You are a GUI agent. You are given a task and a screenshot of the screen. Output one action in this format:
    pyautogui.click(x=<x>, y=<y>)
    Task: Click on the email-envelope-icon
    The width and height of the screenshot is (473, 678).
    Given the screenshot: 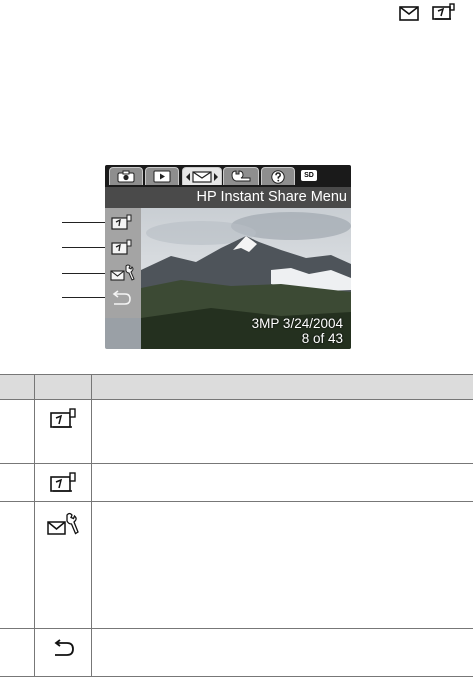 What is the action you would take?
    pyautogui.click(x=409, y=13)
    